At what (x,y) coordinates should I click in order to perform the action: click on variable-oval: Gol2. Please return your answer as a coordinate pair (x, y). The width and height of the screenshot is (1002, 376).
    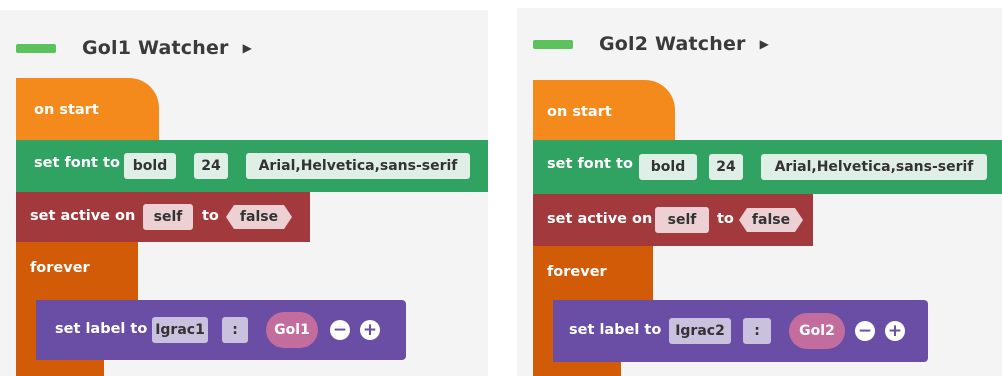
    Looking at the image, I should click on (817, 331).